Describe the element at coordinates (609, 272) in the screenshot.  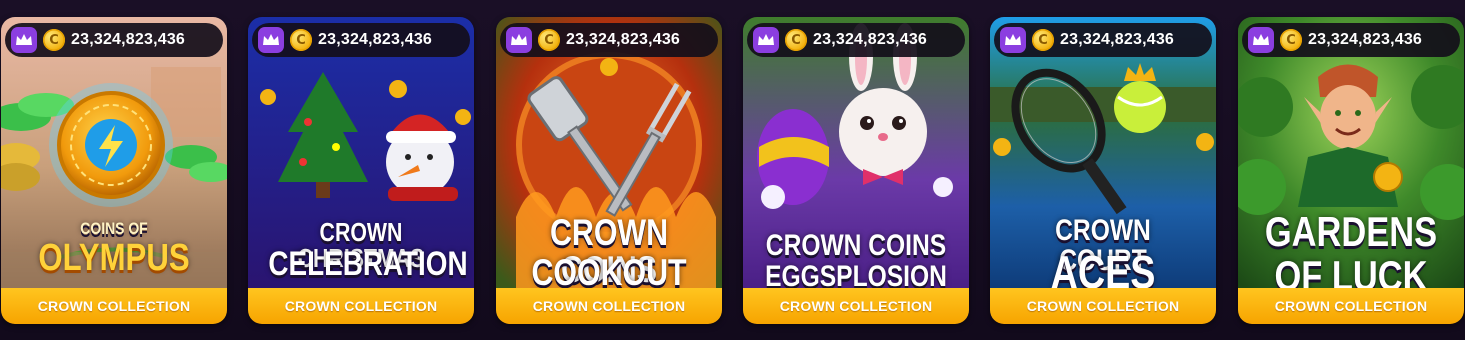
I see `game-title-line-2: COOKOUT` at that location.